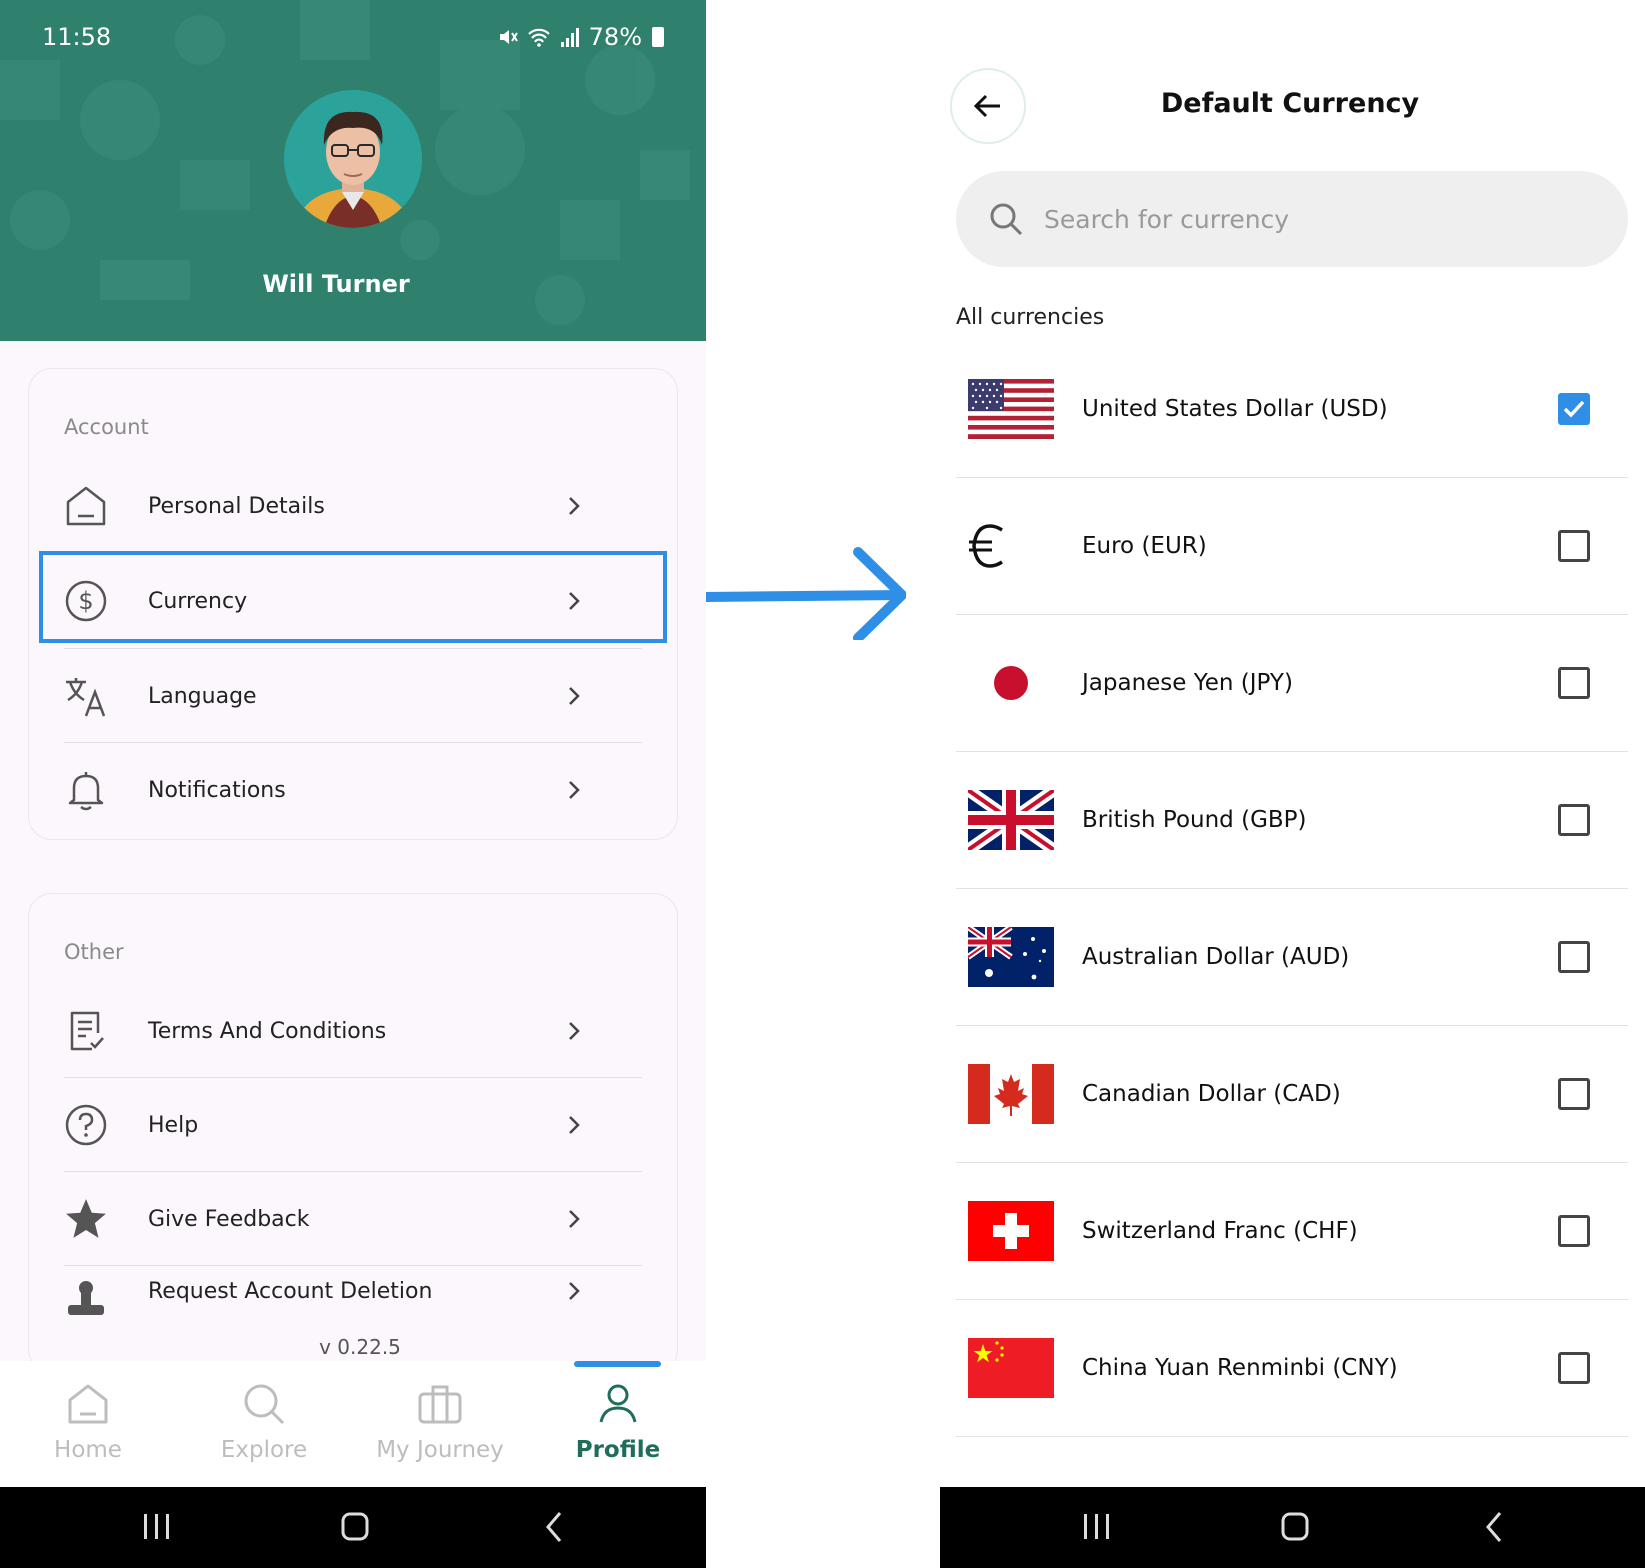 The image size is (1645, 1568). I want to click on china-flag-icon, so click(1011, 1368).